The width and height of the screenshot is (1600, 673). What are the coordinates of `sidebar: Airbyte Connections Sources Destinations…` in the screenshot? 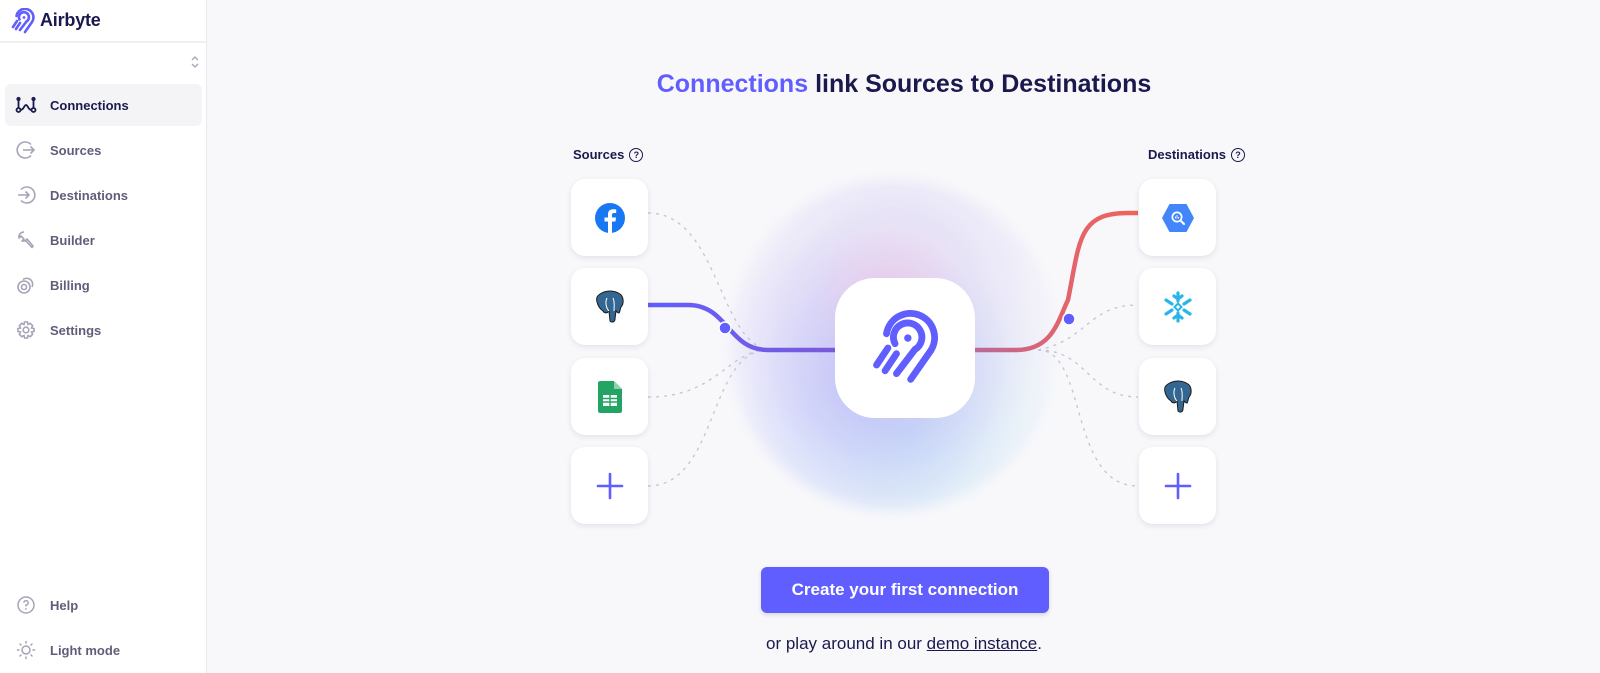 It's located at (103, 336).